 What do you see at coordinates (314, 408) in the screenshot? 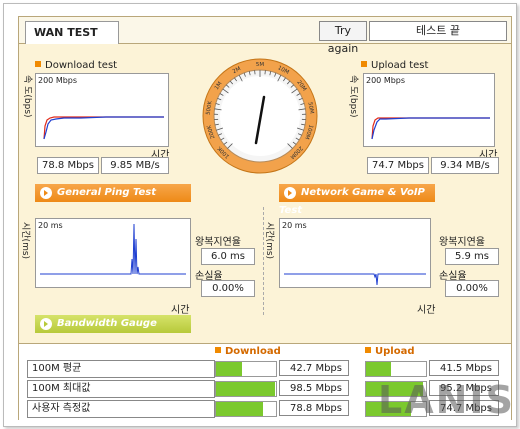
I see `download-value-user: 78.8 Mbps` at bounding box center [314, 408].